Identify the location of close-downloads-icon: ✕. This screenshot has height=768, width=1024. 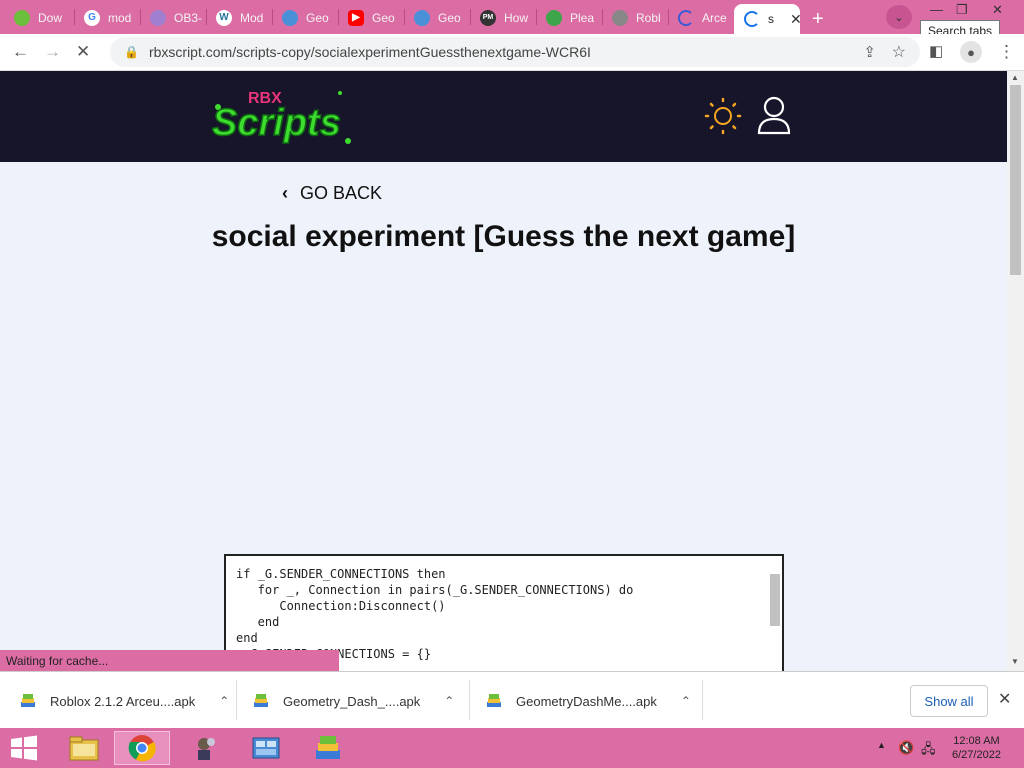
(1004, 699).